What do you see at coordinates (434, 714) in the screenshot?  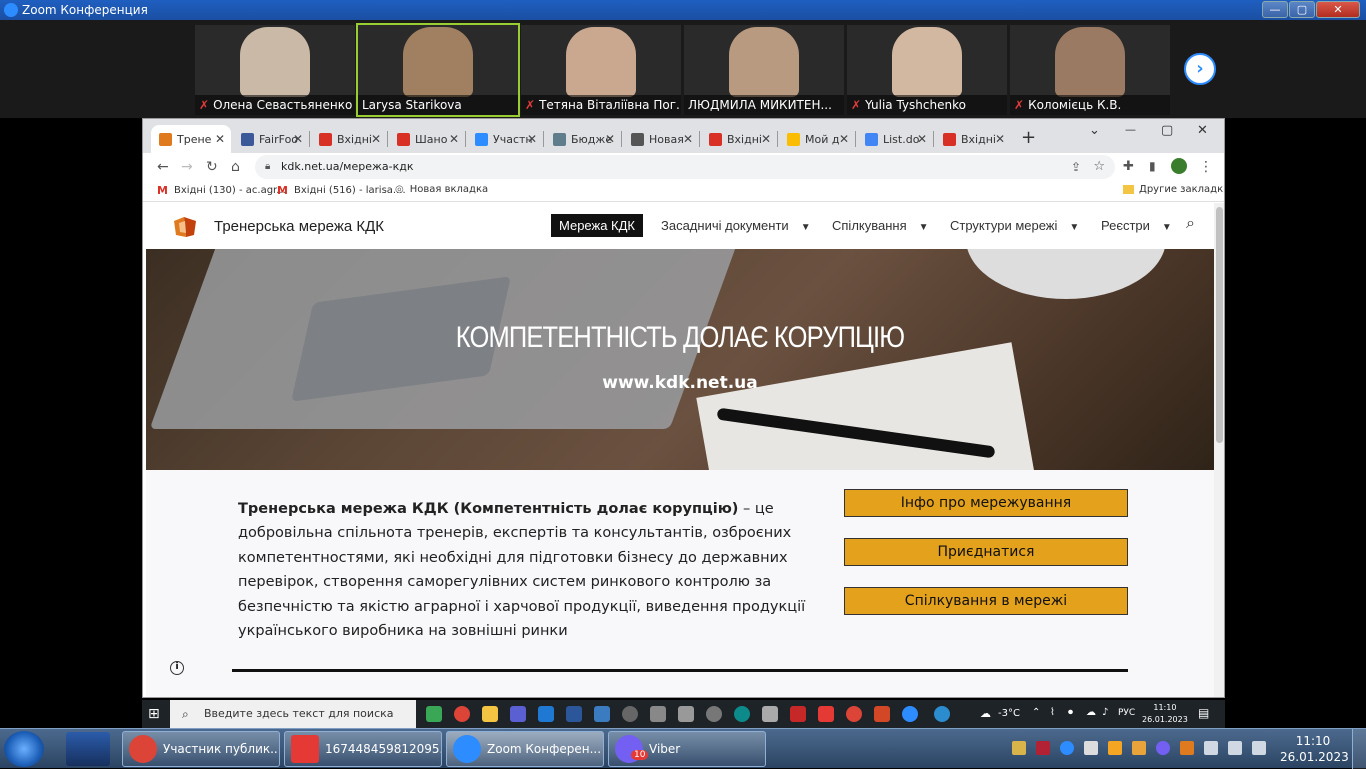 I see `edge-icon` at bounding box center [434, 714].